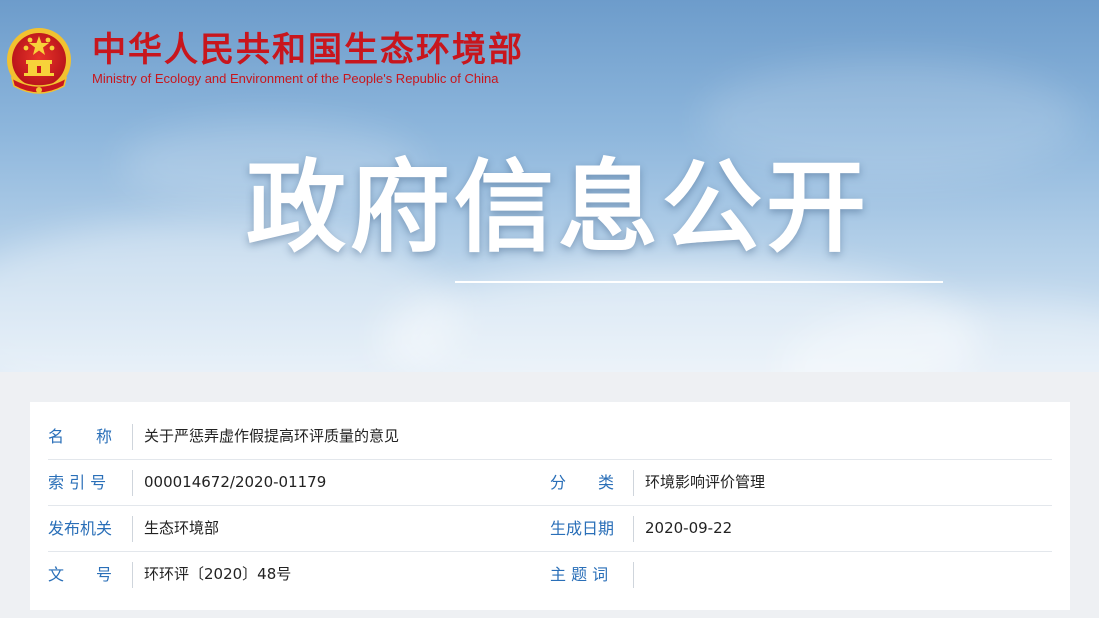 Image resolution: width=1099 pixels, height=618 pixels. Describe the element at coordinates (80, 528) in the screenshot. I see `info-label: 发布机关` at that location.